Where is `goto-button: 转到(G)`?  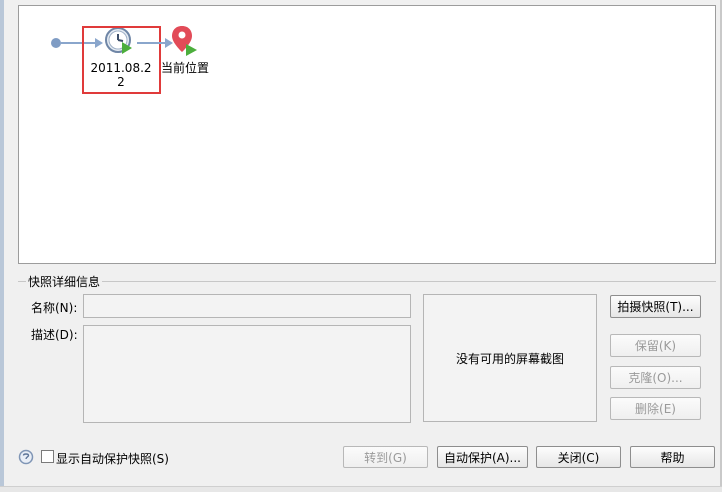
goto-button: 转到(G) is located at coordinates (385, 457).